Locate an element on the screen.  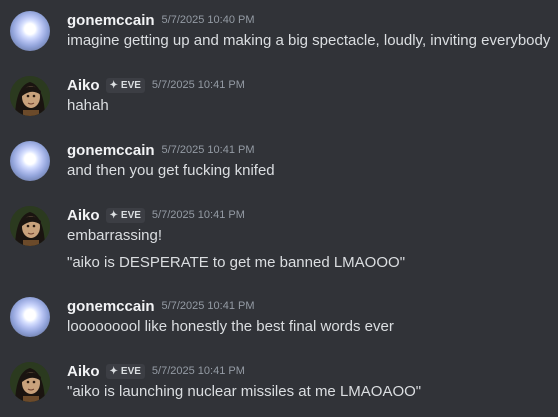
message-text: hahah is located at coordinates (88, 105).